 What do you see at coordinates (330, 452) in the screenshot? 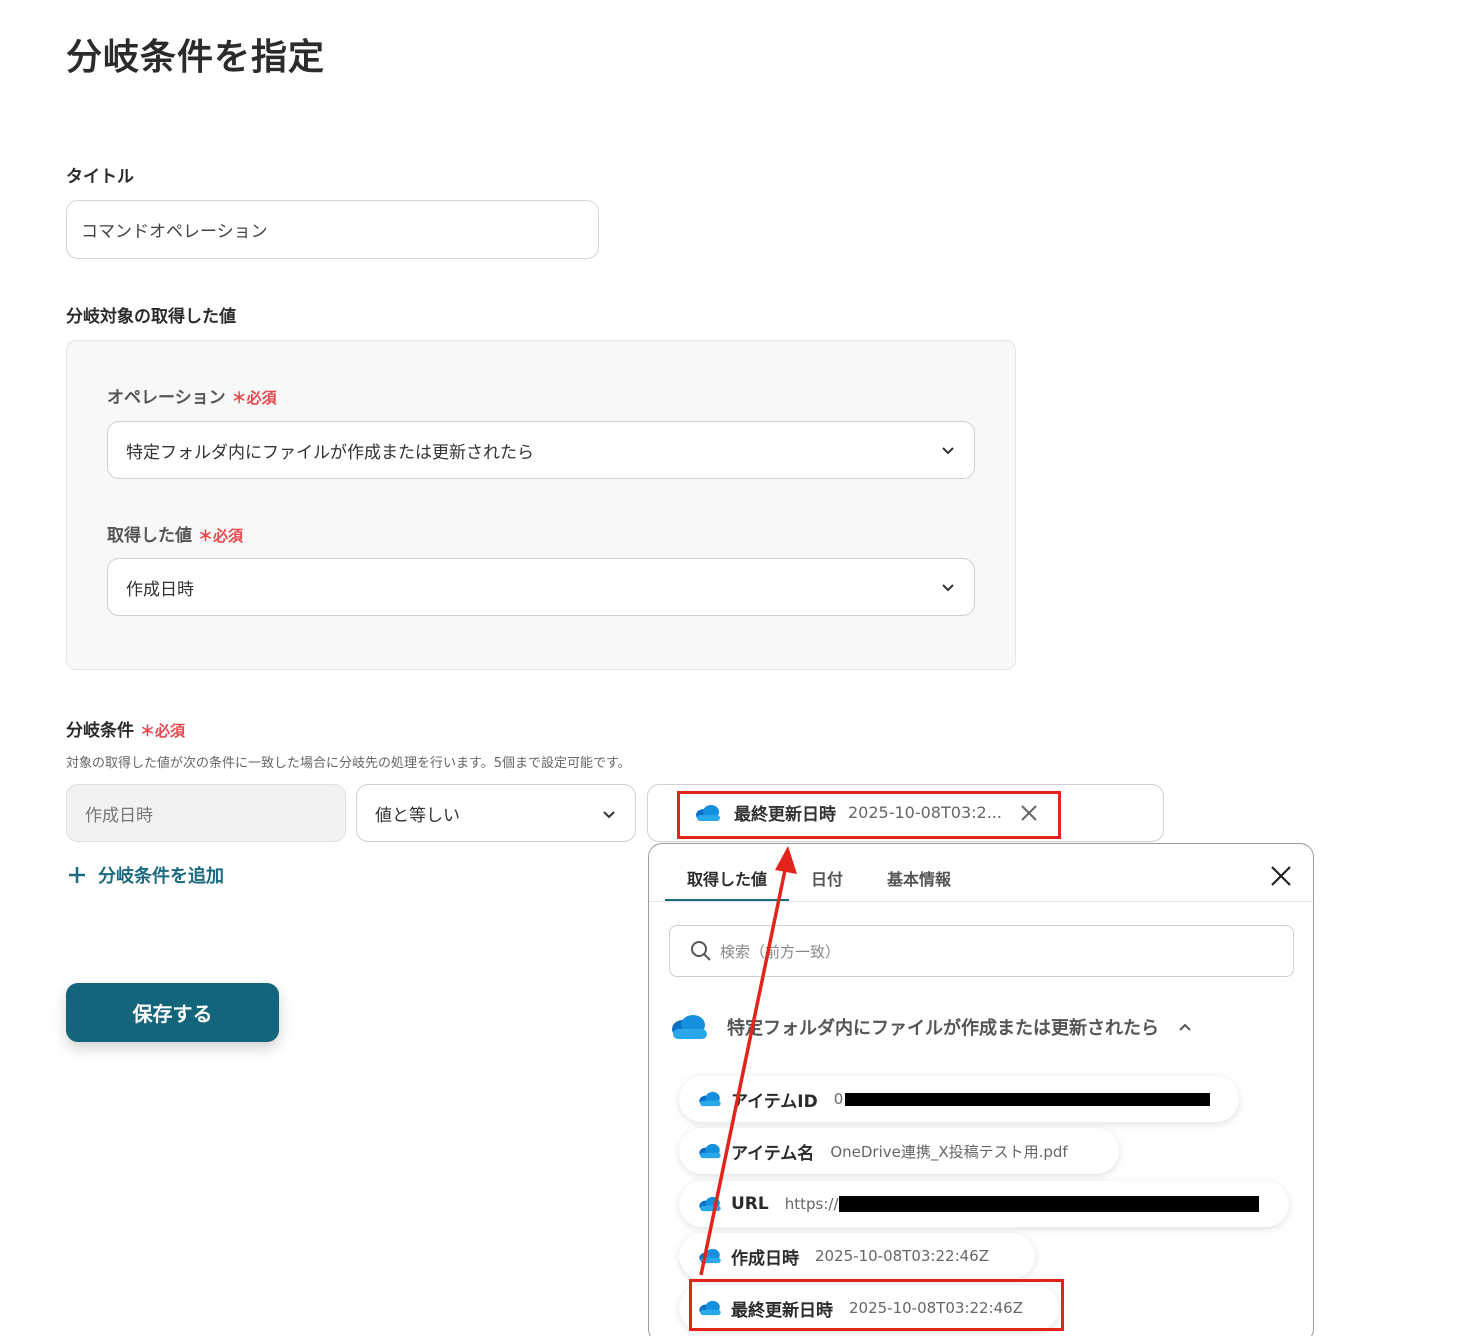
I see `operation-select-value: 特定フォルダ内にファイルが作成または更新されたら` at bounding box center [330, 452].